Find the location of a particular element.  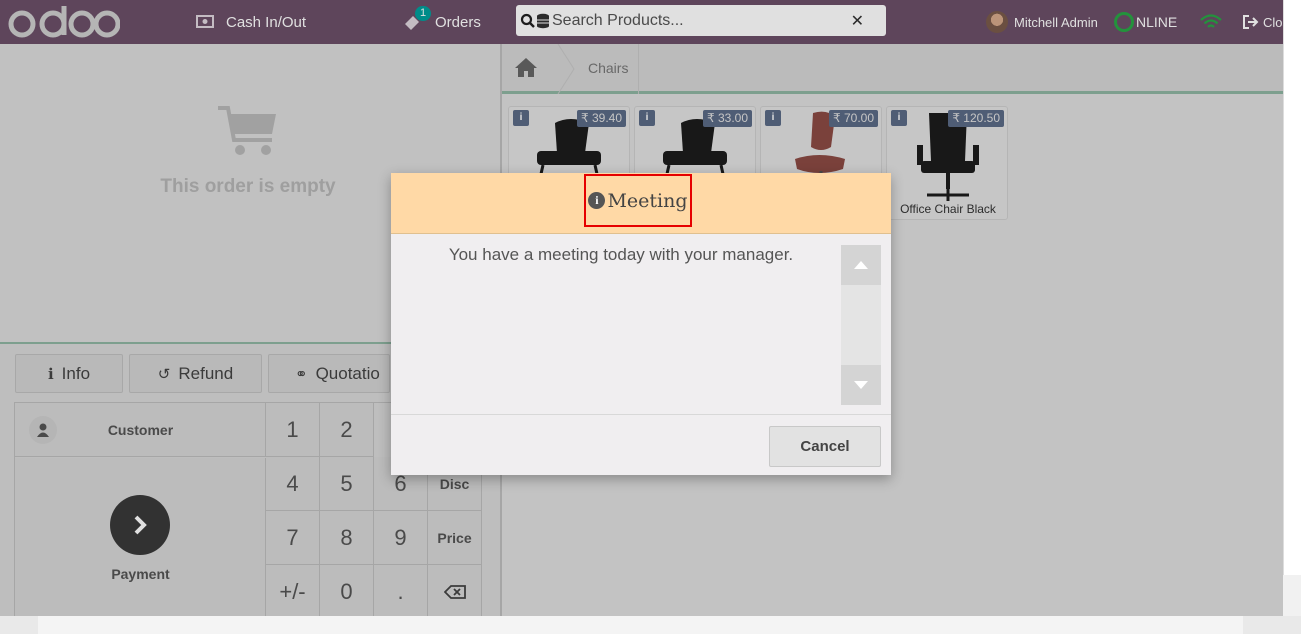

popup-title-text: Meeting is located at coordinates (647, 200).